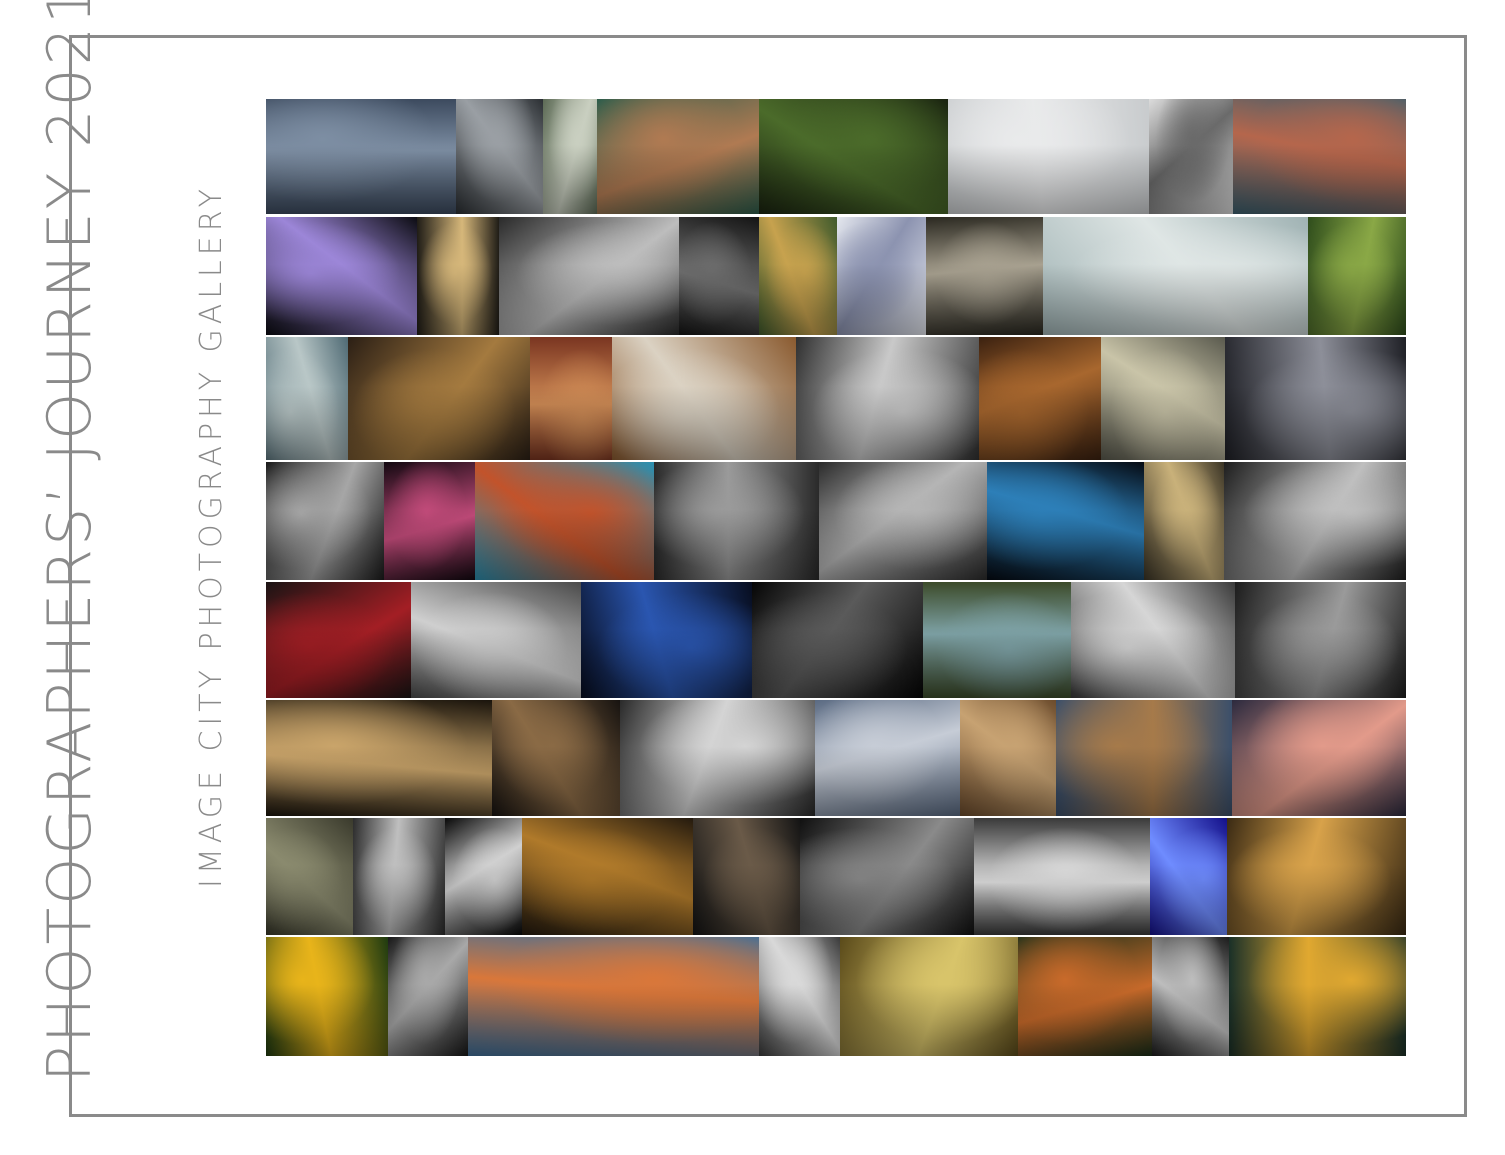 This screenshot has height=1155, width=1505. What do you see at coordinates (361, 156) in the screenshot?
I see `photo-puddle-reflection` at bounding box center [361, 156].